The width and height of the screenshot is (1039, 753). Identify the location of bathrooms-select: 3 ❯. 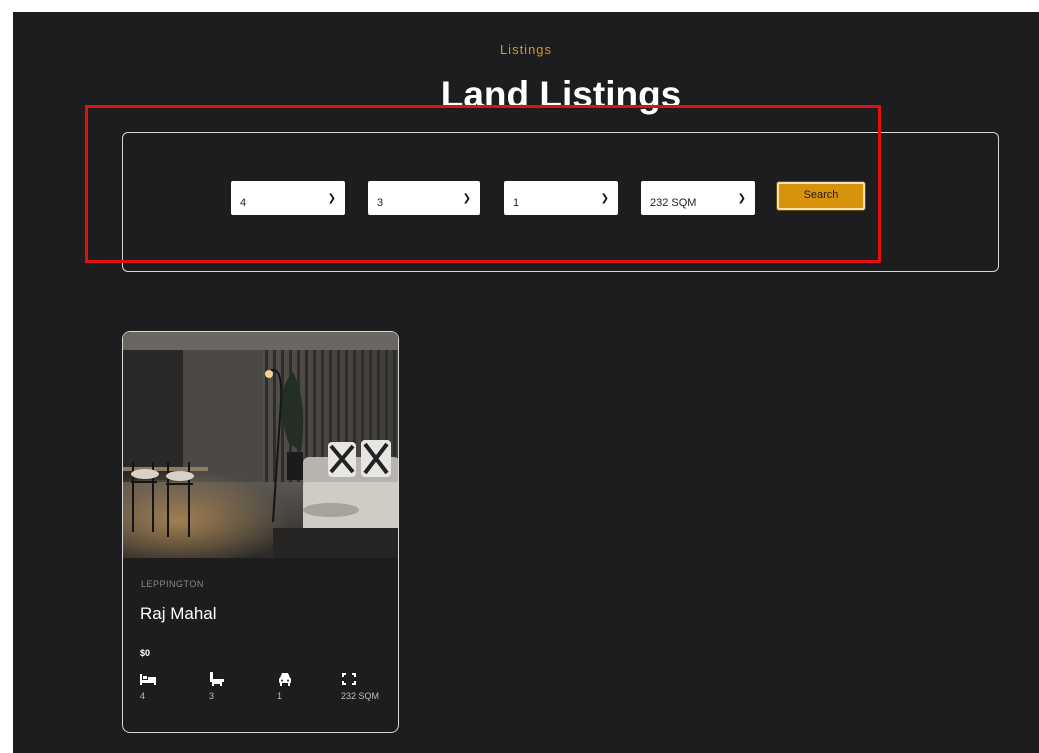
(424, 198).